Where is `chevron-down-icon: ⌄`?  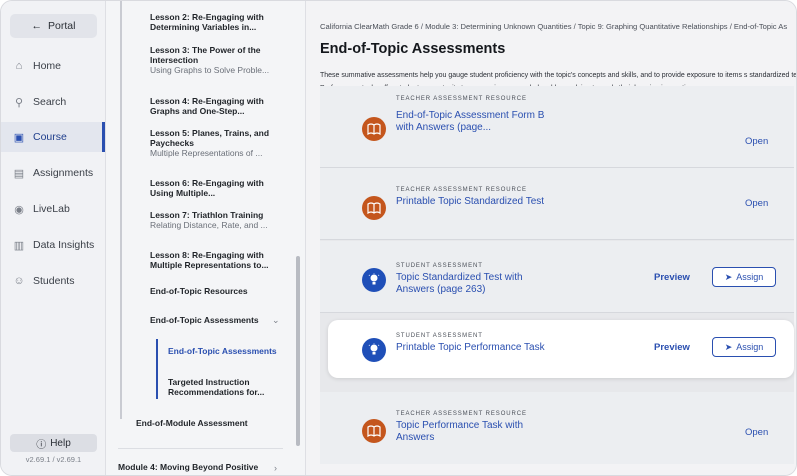 chevron-down-icon: ⌄ is located at coordinates (276, 320).